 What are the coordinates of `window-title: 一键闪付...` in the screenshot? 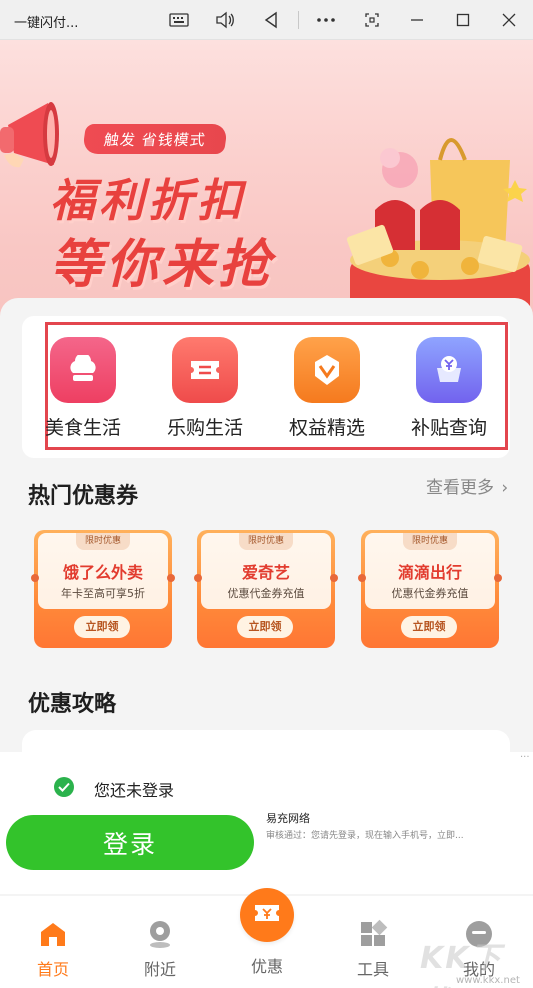 It's located at (46, 23).